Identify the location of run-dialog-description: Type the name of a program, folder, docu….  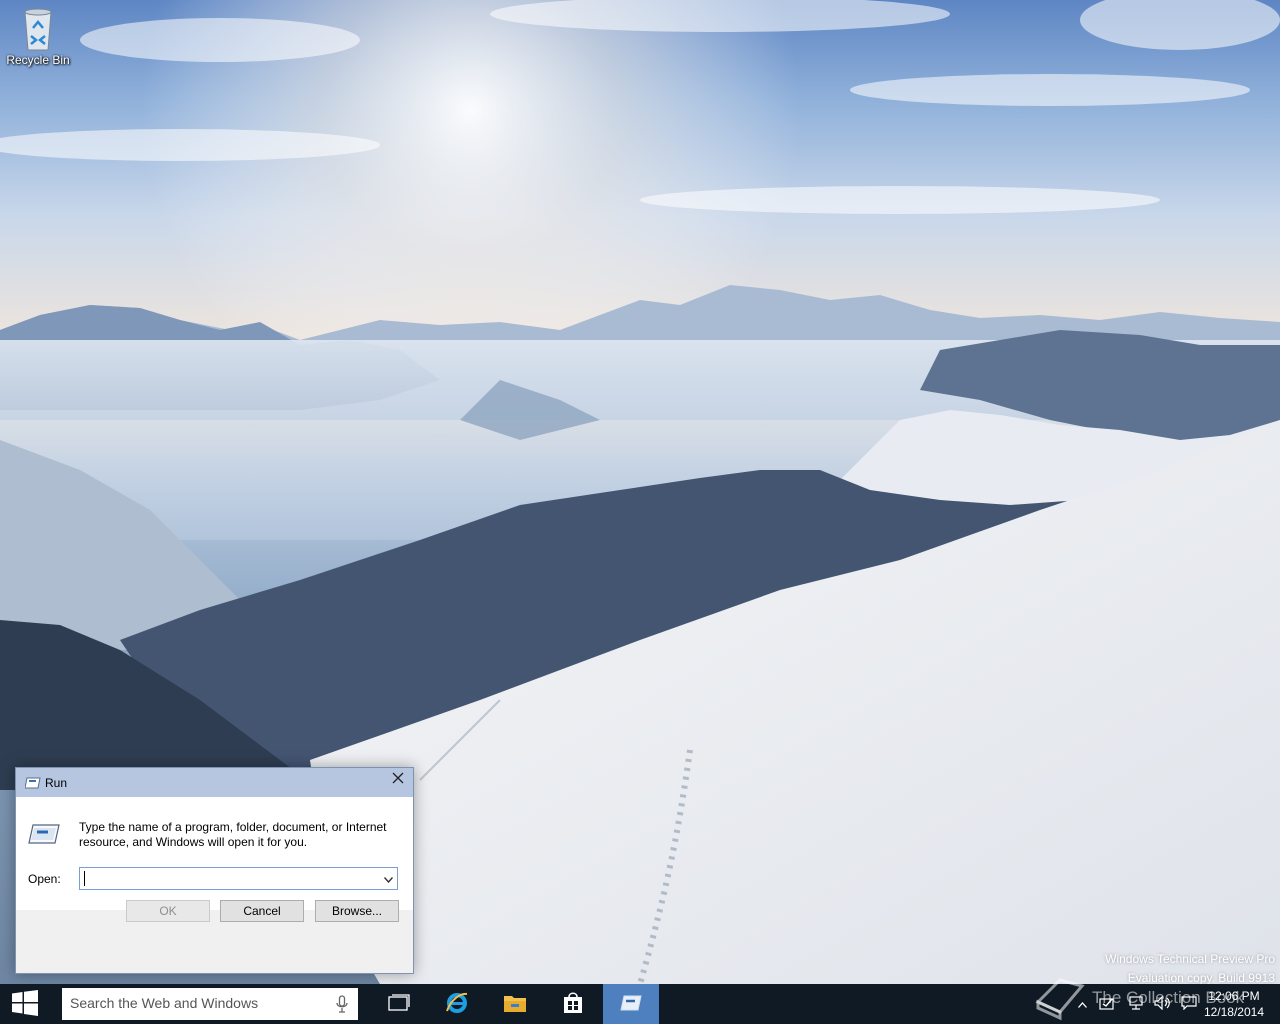
(233, 834).